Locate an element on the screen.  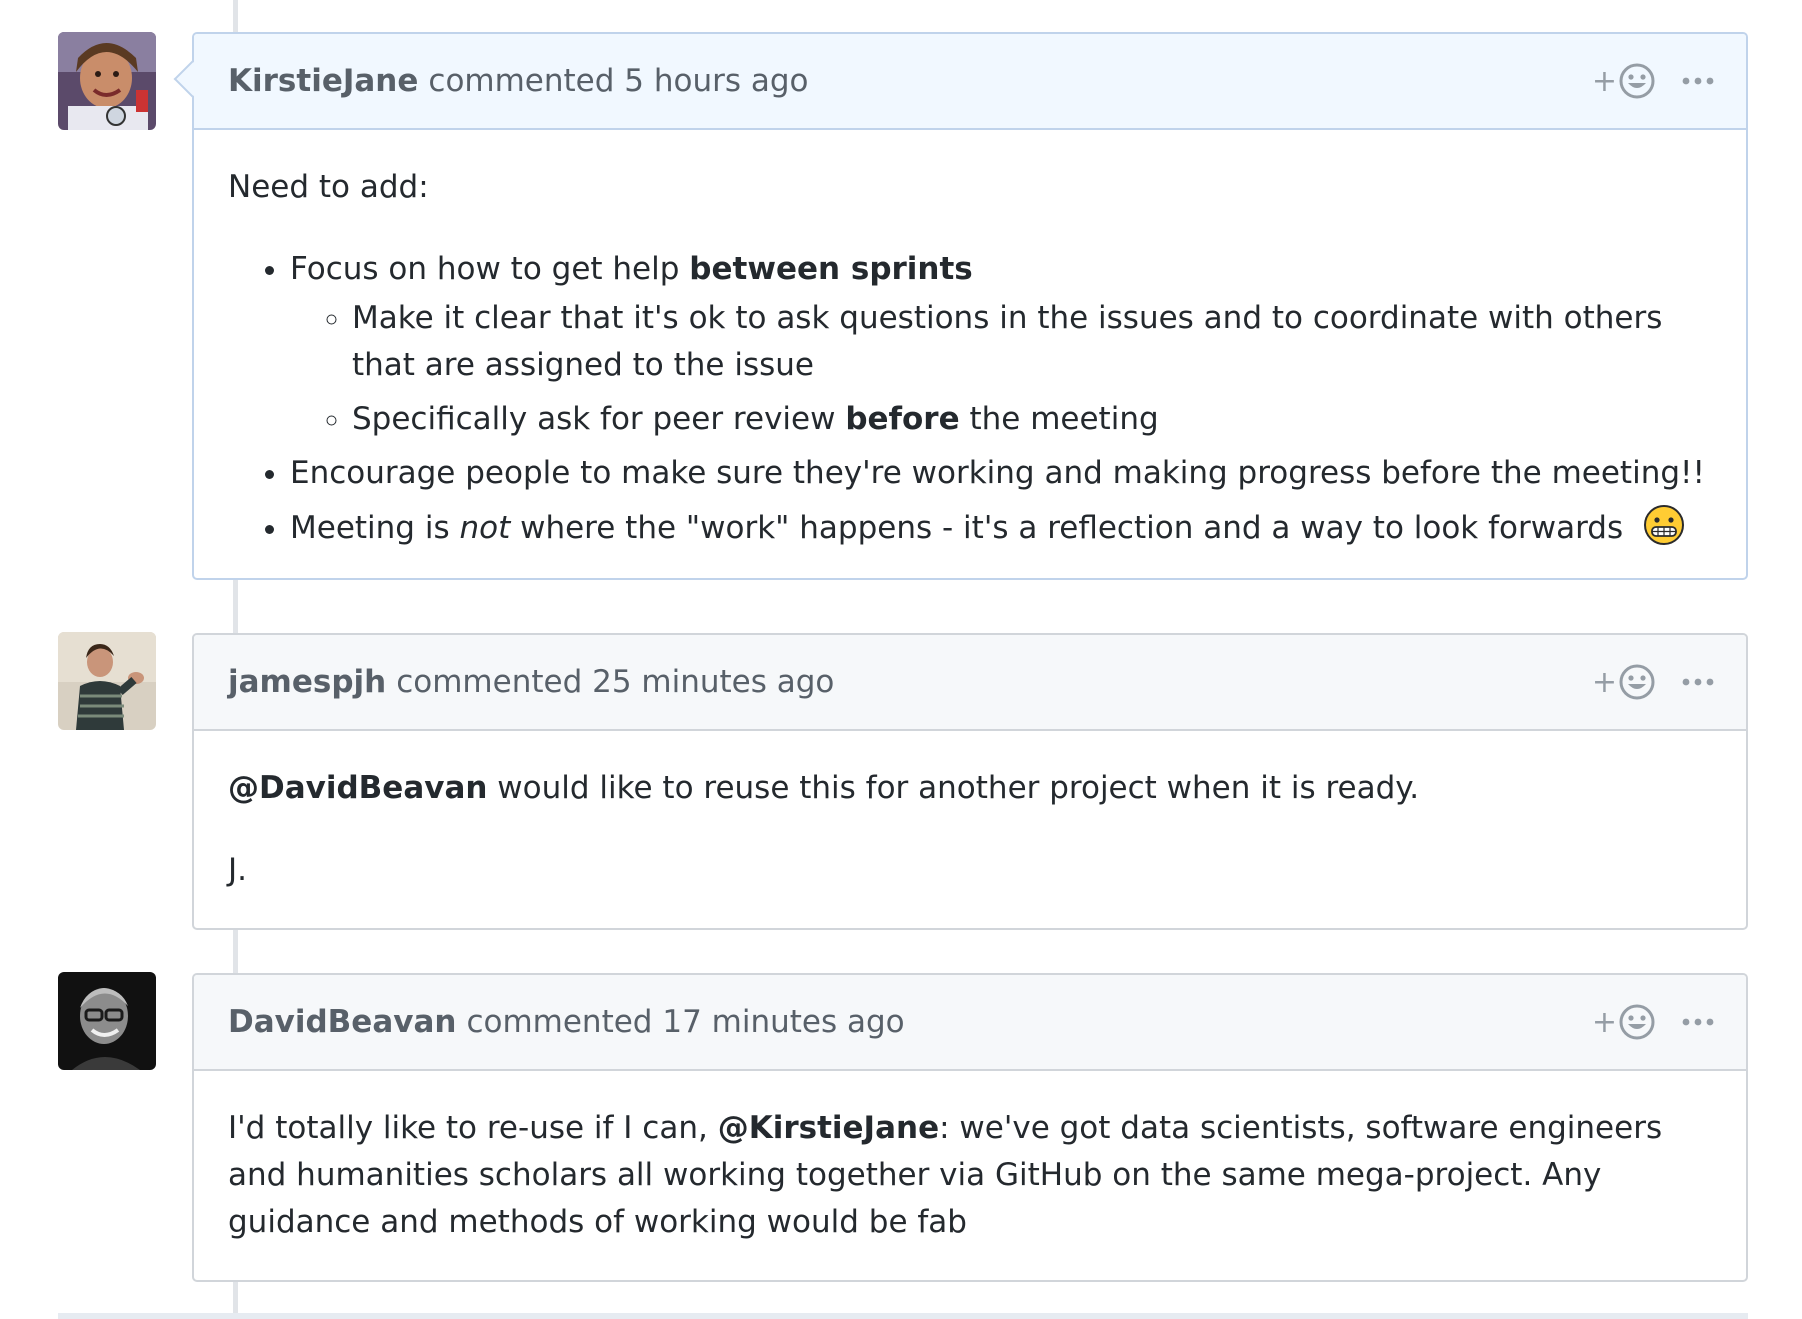
comment-intro: Need to add: is located at coordinates (328, 187).